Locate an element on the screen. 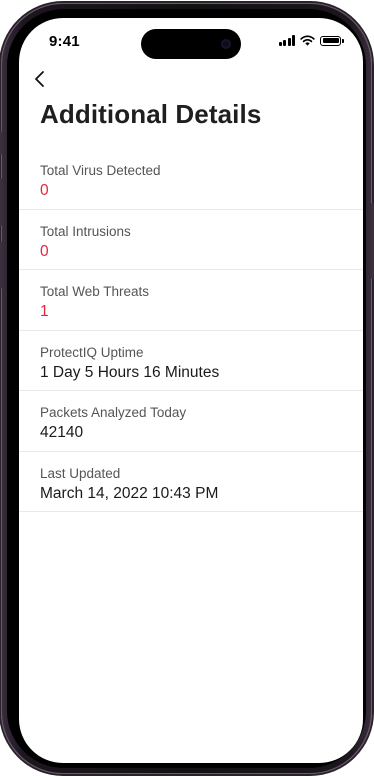 The height and width of the screenshot is (776, 374). detail-label: Total Intrusions is located at coordinates (85, 231).